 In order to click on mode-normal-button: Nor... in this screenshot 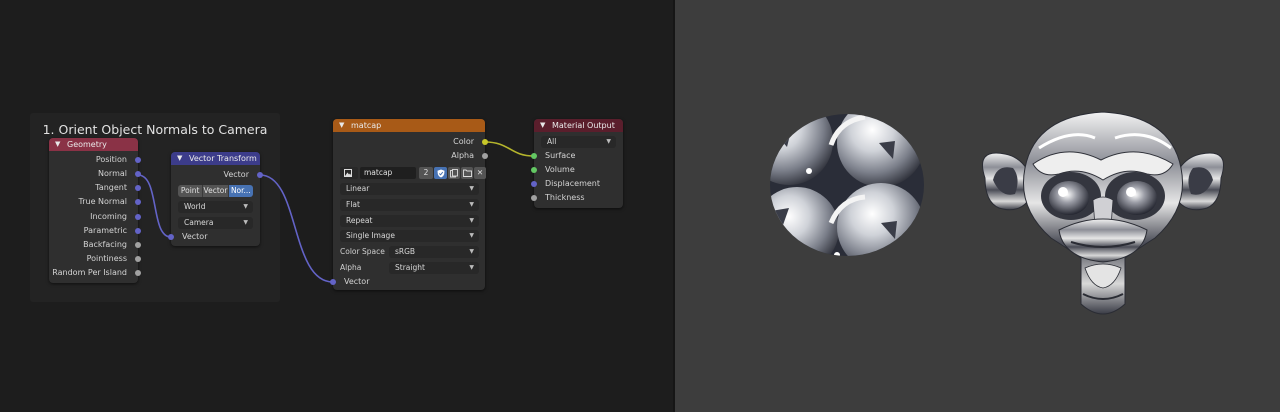, I will do `click(240, 191)`.